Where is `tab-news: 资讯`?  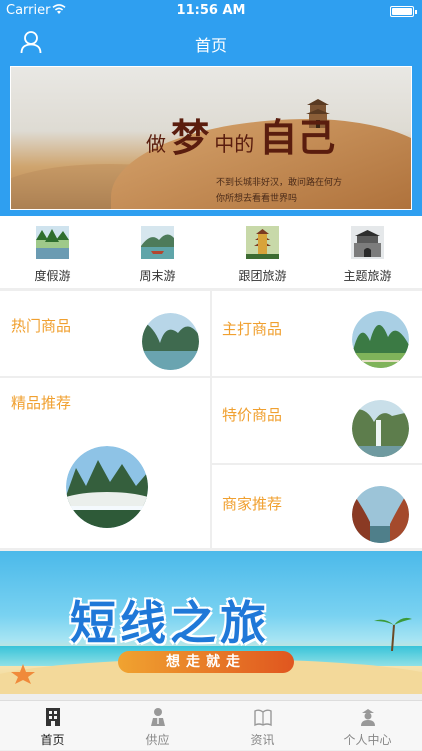 tab-news: 资讯 is located at coordinates (262, 726).